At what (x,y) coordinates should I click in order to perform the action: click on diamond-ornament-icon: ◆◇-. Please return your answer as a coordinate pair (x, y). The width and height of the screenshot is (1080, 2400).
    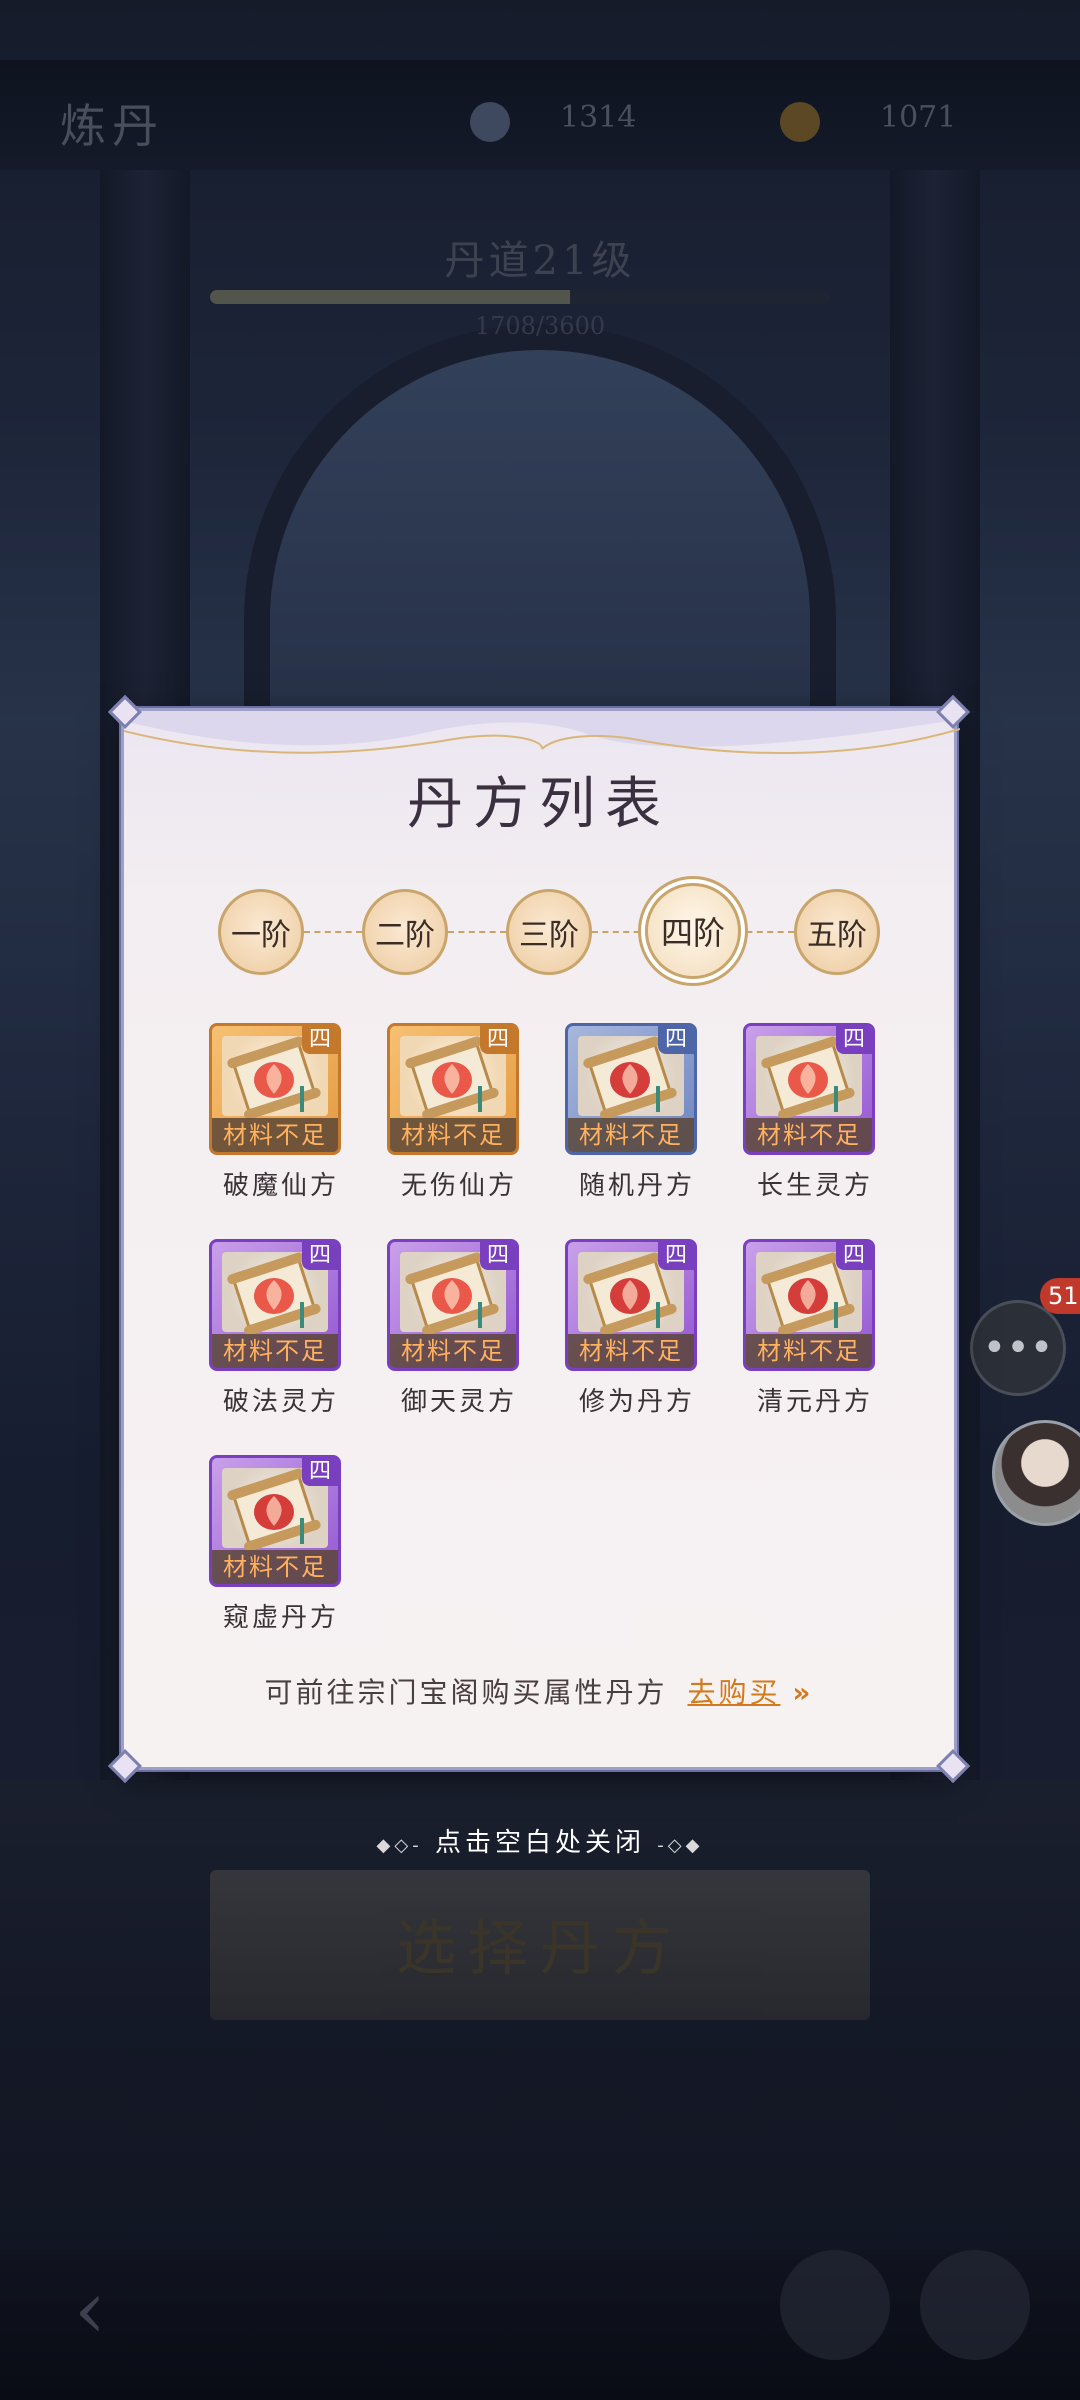
    Looking at the image, I should click on (399, 1845).